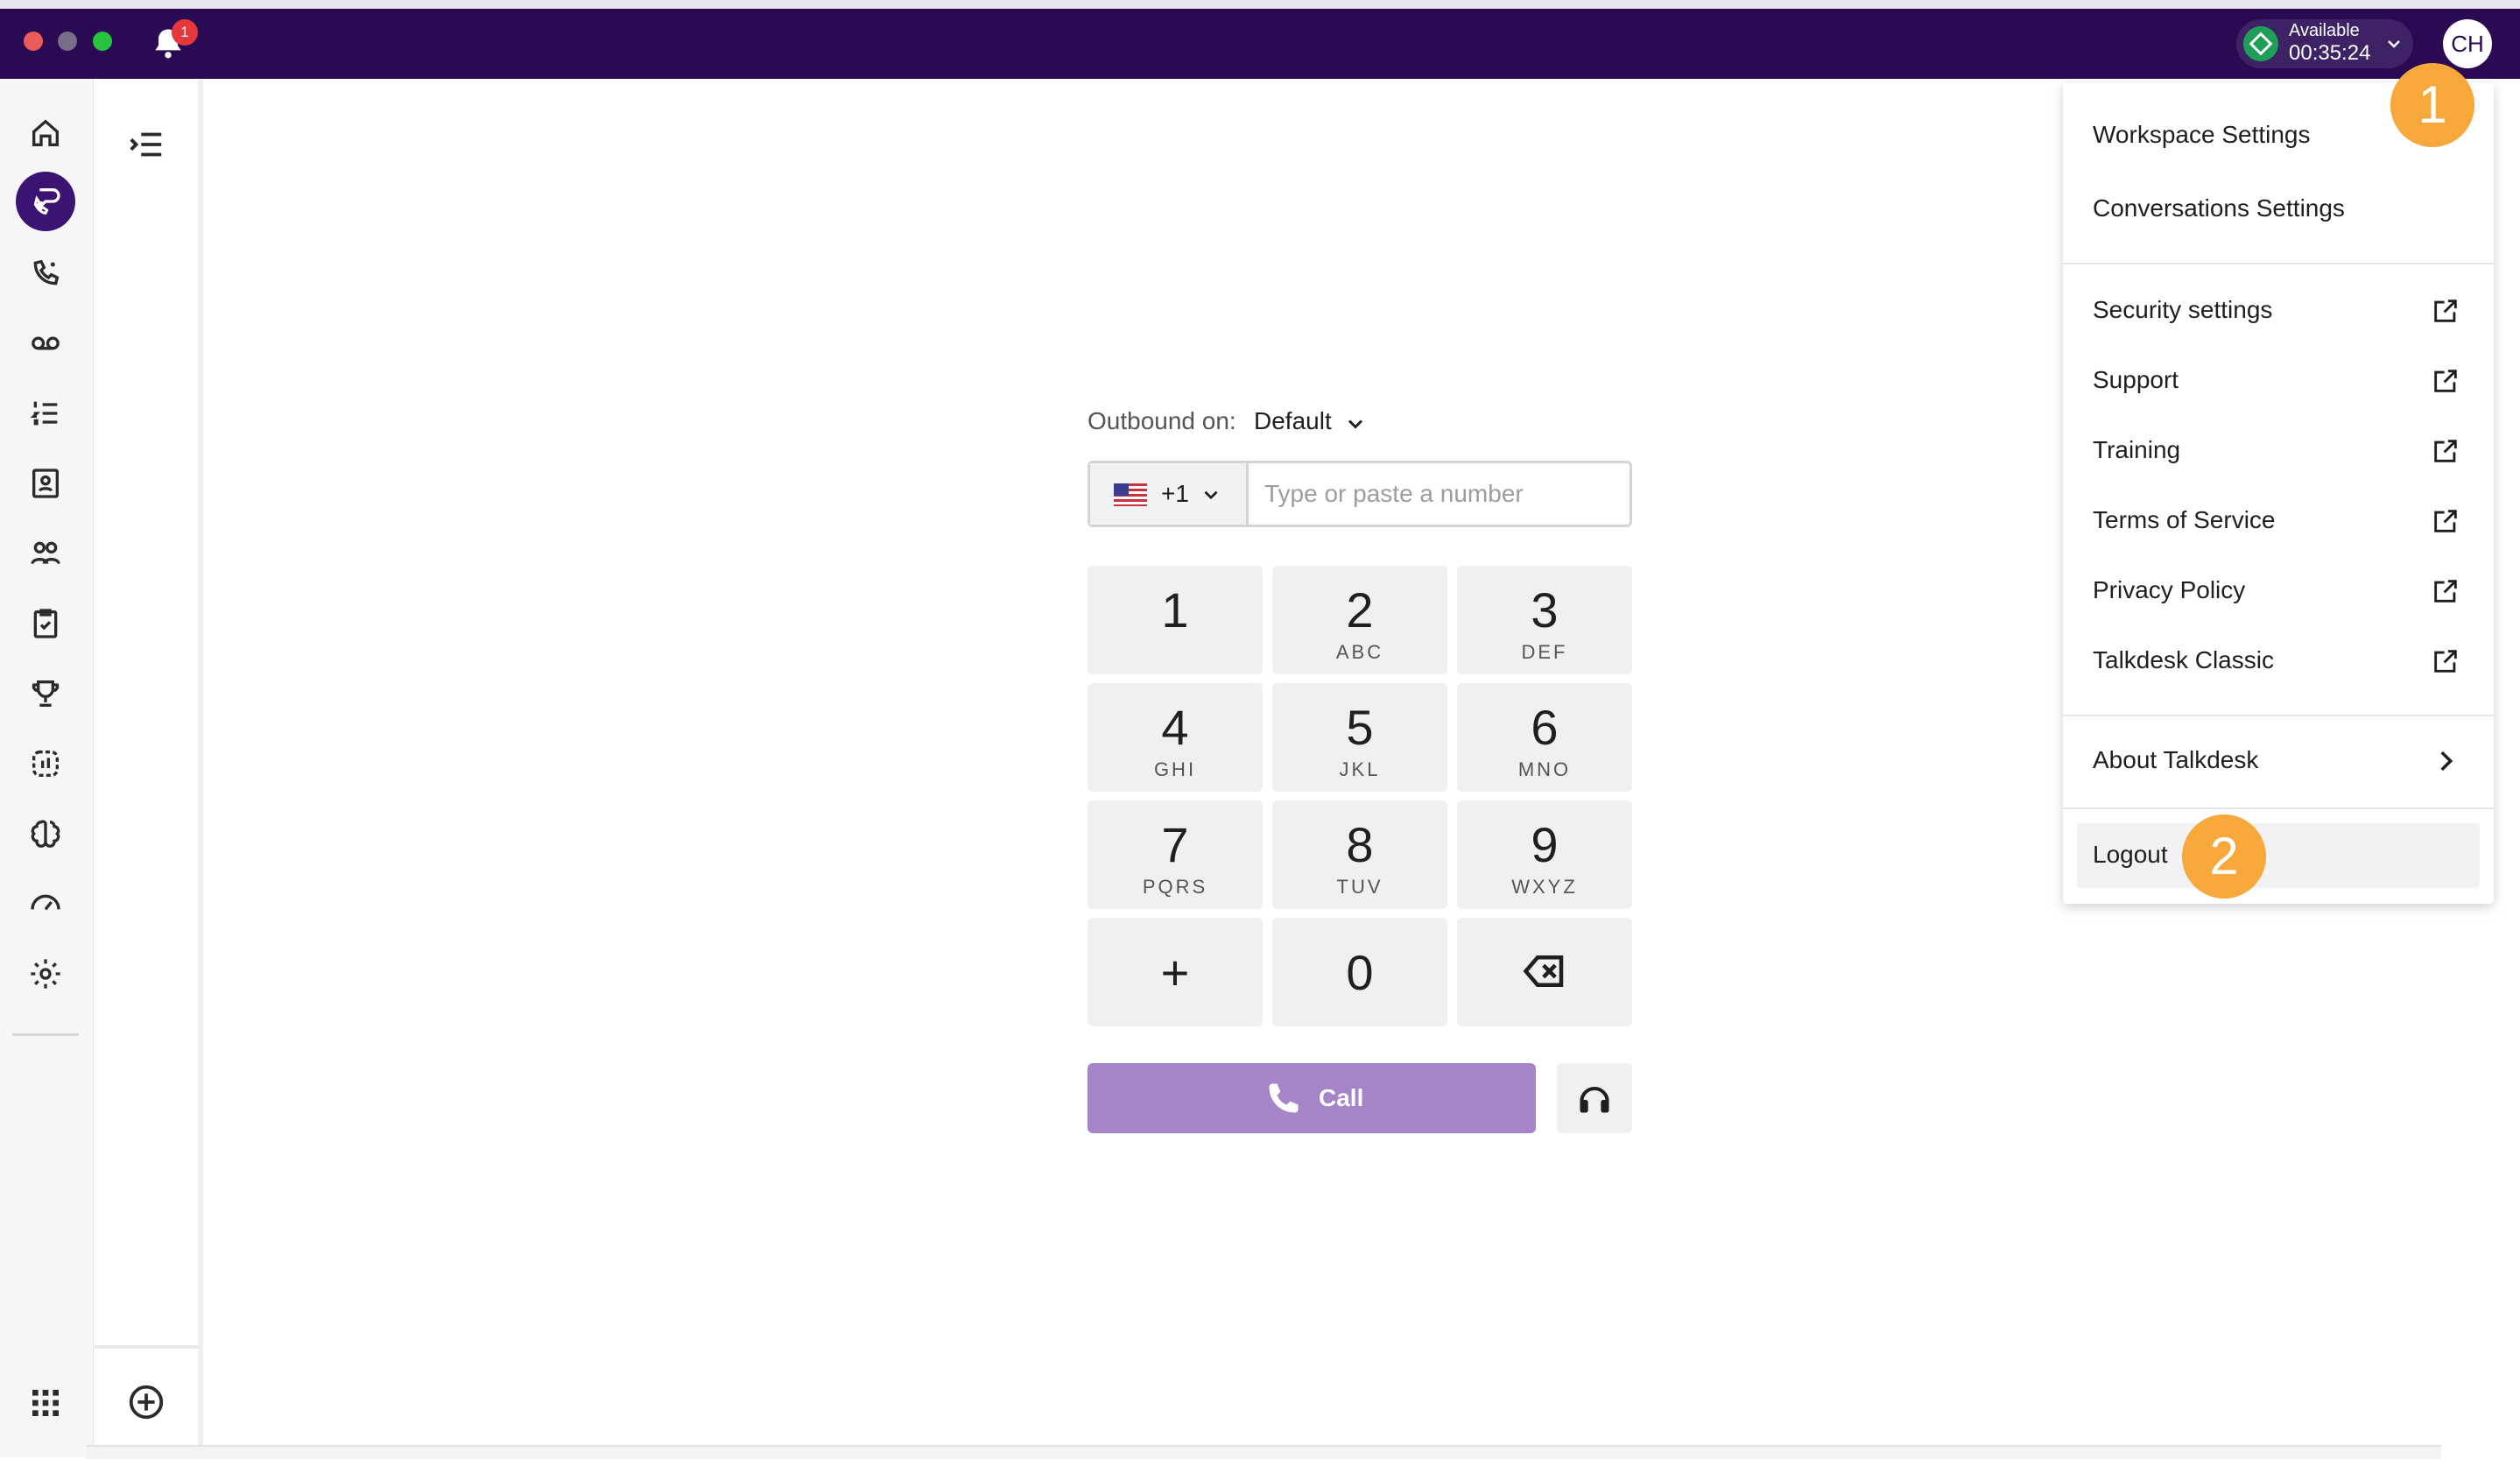 The image size is (2520, 1459). I want to click on keypad-backspace, so click(1544, 972).